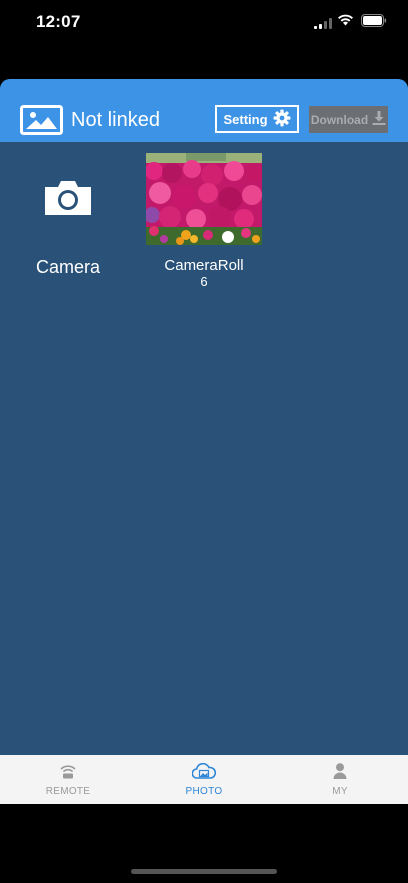 This screenshot has height=883, width=408. I want to click on tab-remote: REMOTE, so click(68, 779).